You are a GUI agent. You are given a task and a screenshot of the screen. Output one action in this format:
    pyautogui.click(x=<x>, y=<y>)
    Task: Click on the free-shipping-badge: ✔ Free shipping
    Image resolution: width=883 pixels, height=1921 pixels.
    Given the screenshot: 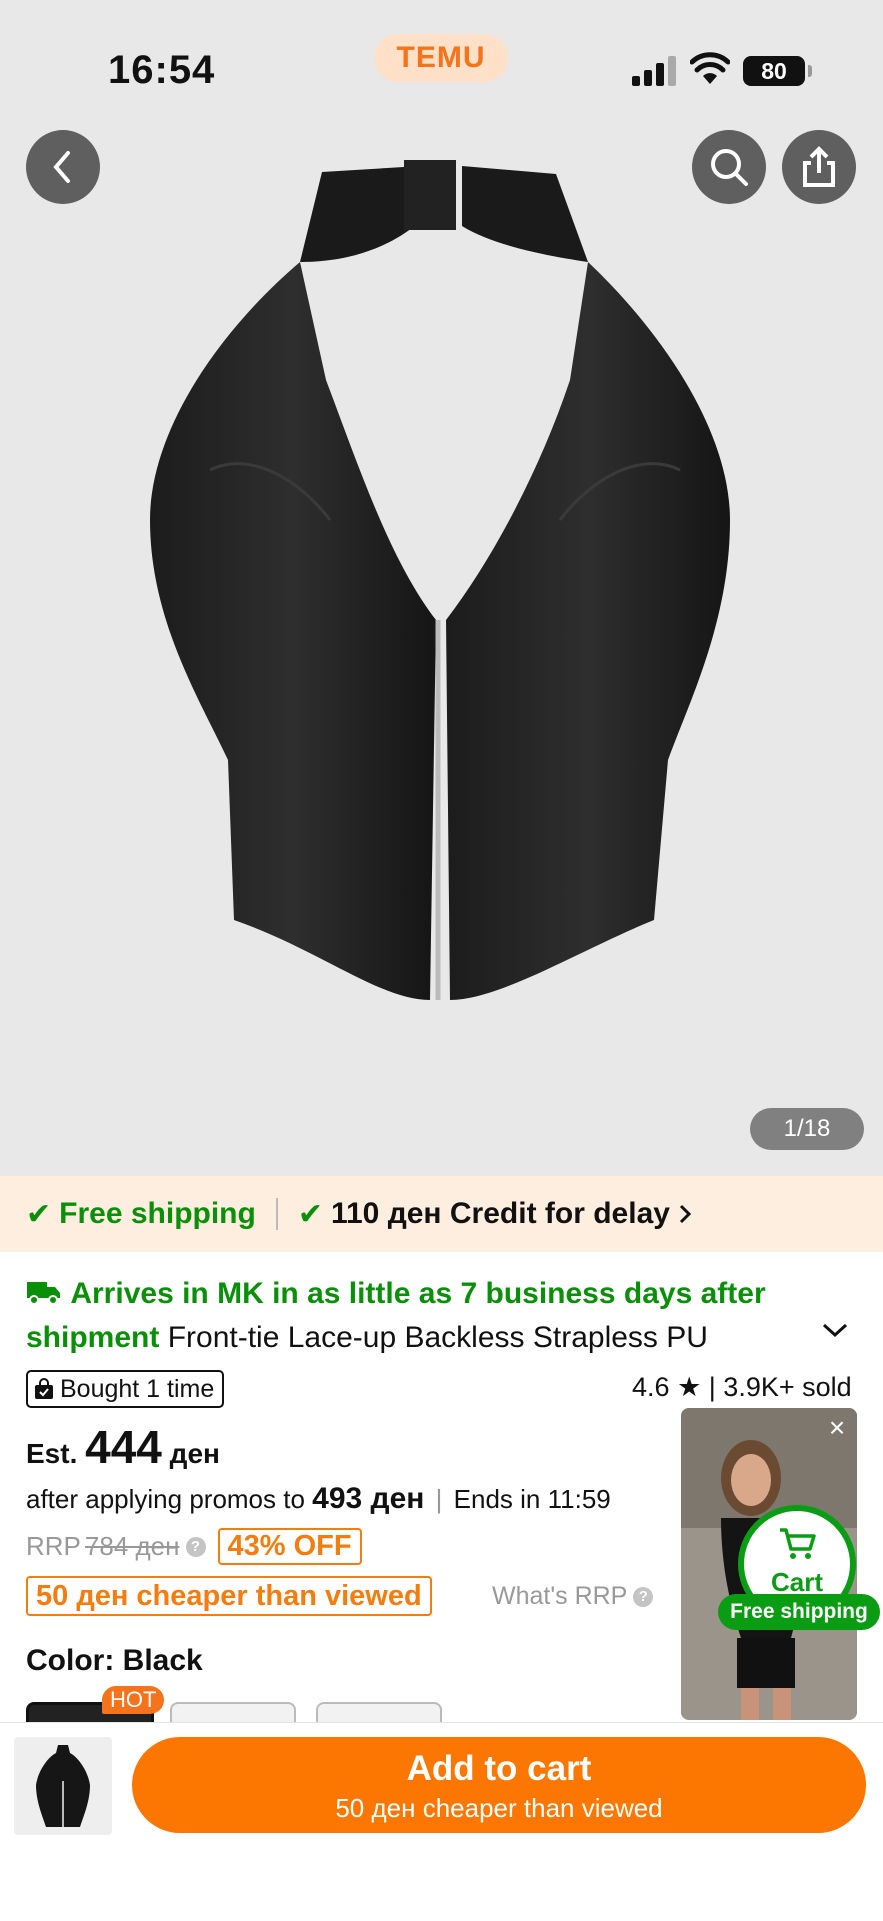 What is the action you would take?
    pyautogui.click(x=141, y=1214)
    